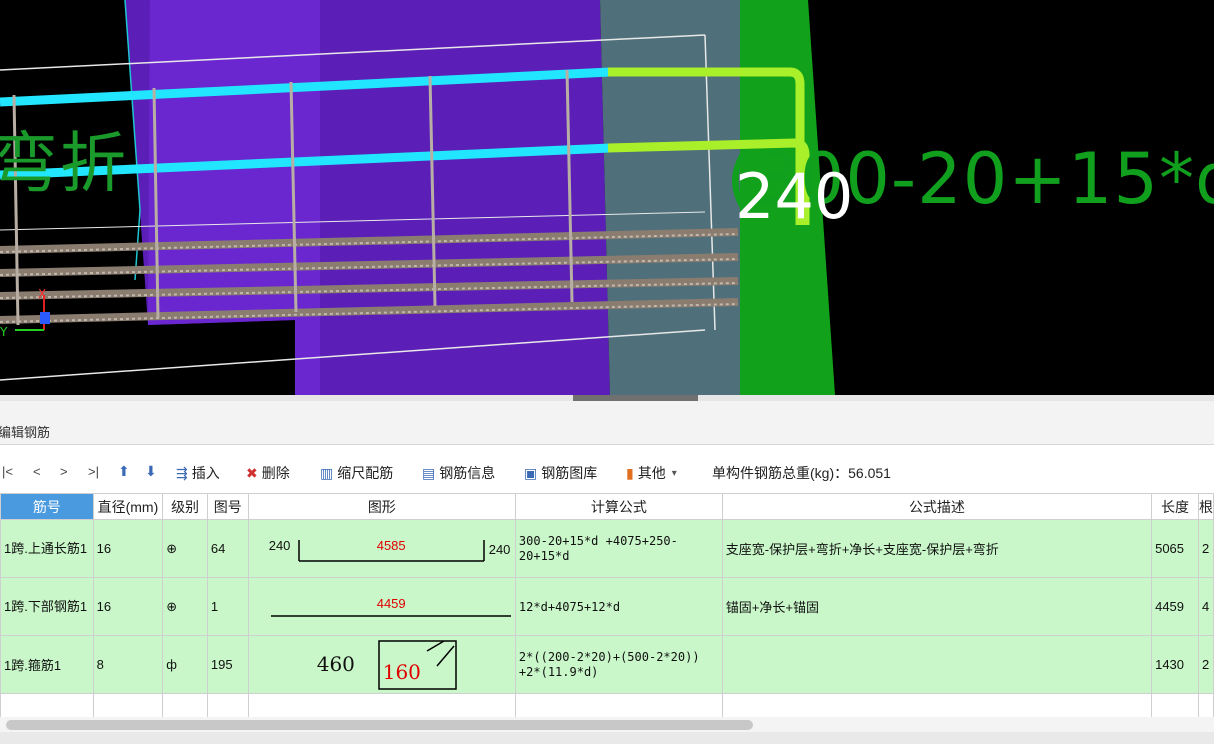 The image size is (1214, 744). Describe the element at coordinates (37, 471) in the screenshot. I see `nav-prev-button: <` at that location.